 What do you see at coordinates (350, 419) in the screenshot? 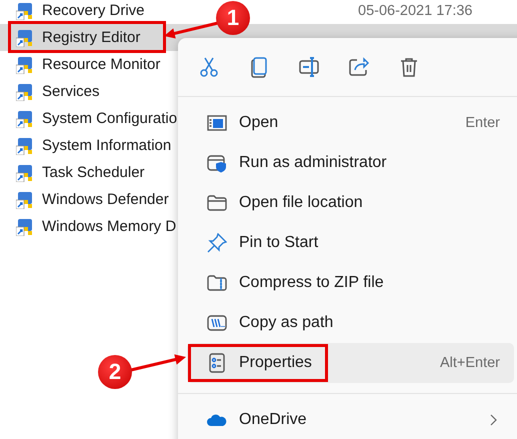
I see `menu-item: OneDrive` at bounding box center [350, 419].